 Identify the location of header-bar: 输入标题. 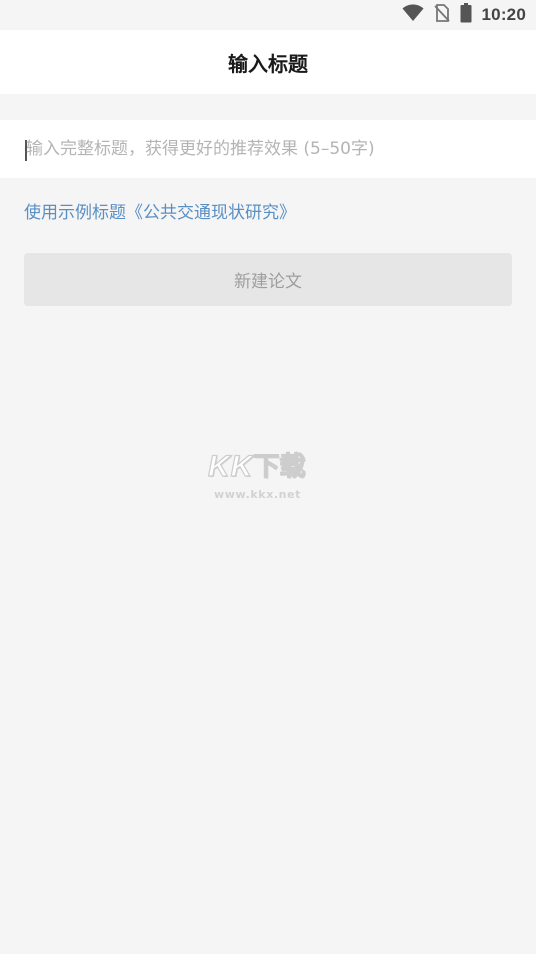
(268, 62).